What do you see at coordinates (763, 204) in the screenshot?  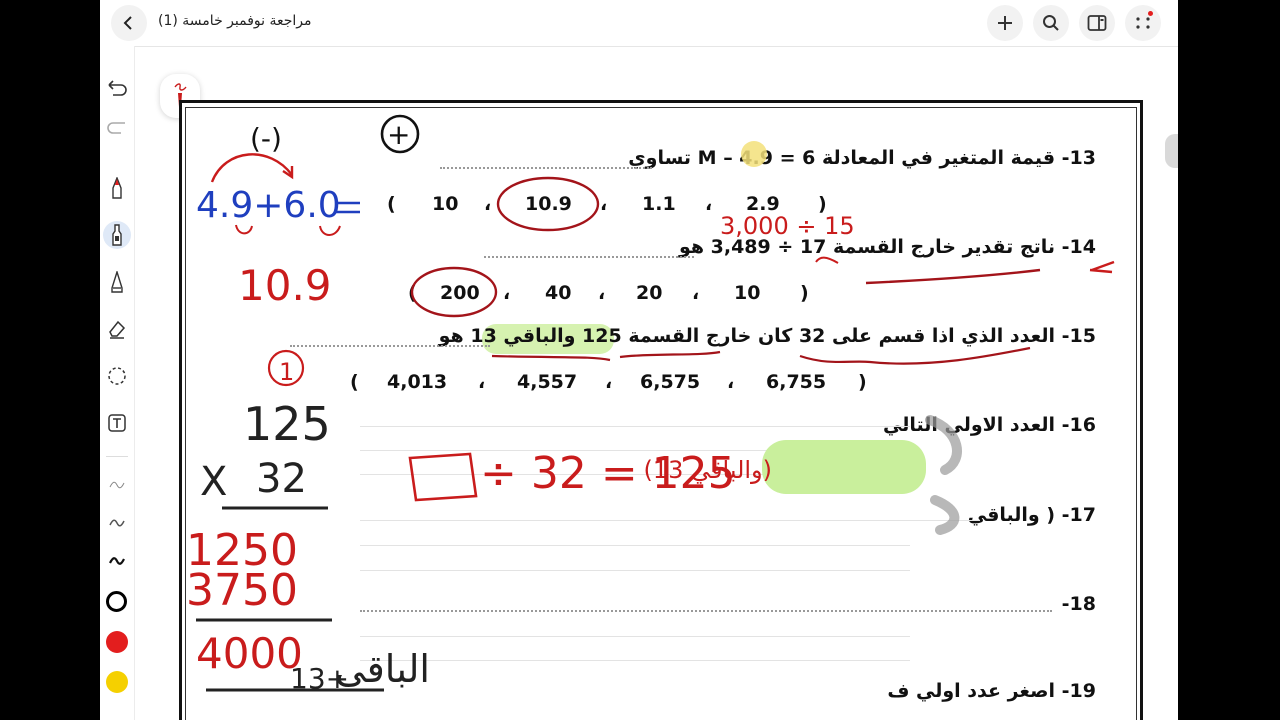 I see `q13-option-4: 2.9` at bounding box center [763, 204].